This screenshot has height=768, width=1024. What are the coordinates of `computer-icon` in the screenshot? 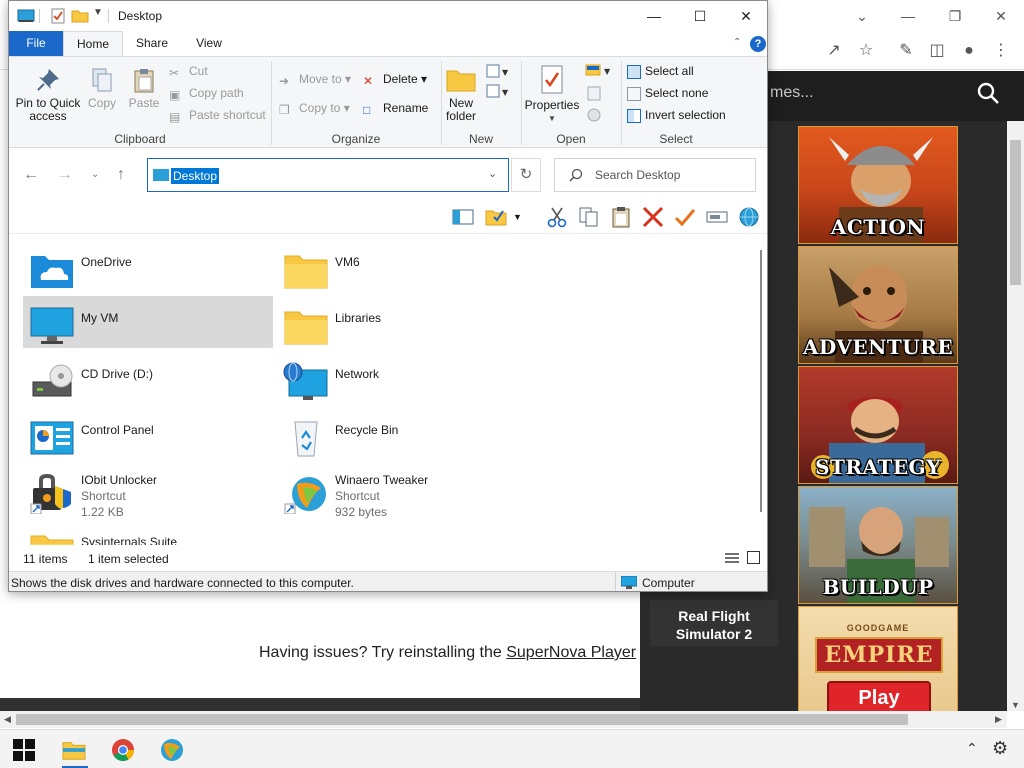 It's located at (52, 325).